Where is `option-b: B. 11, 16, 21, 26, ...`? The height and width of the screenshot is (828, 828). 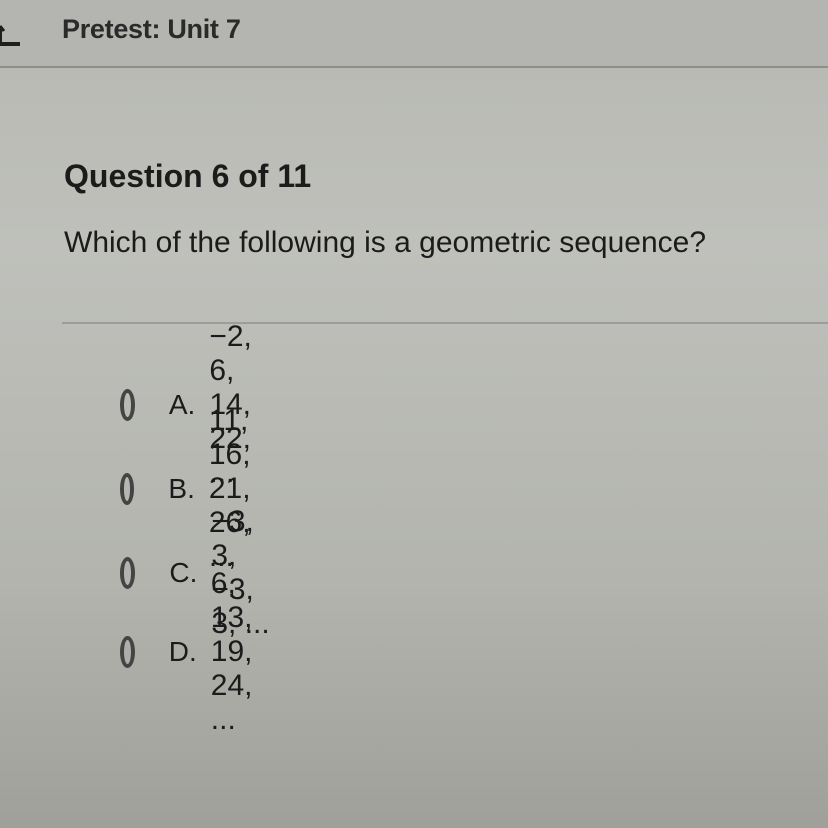 option-b: B. 11, 16, 21, 26, ... is located at coordinates (194, 488).